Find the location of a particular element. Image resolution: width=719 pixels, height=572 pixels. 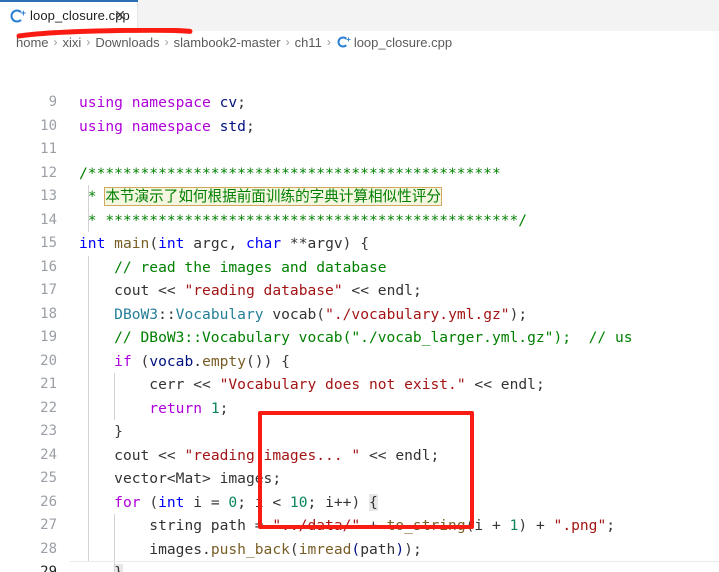

code-text: images.push_back(imread(path)); is located at coordinates (250, 550).